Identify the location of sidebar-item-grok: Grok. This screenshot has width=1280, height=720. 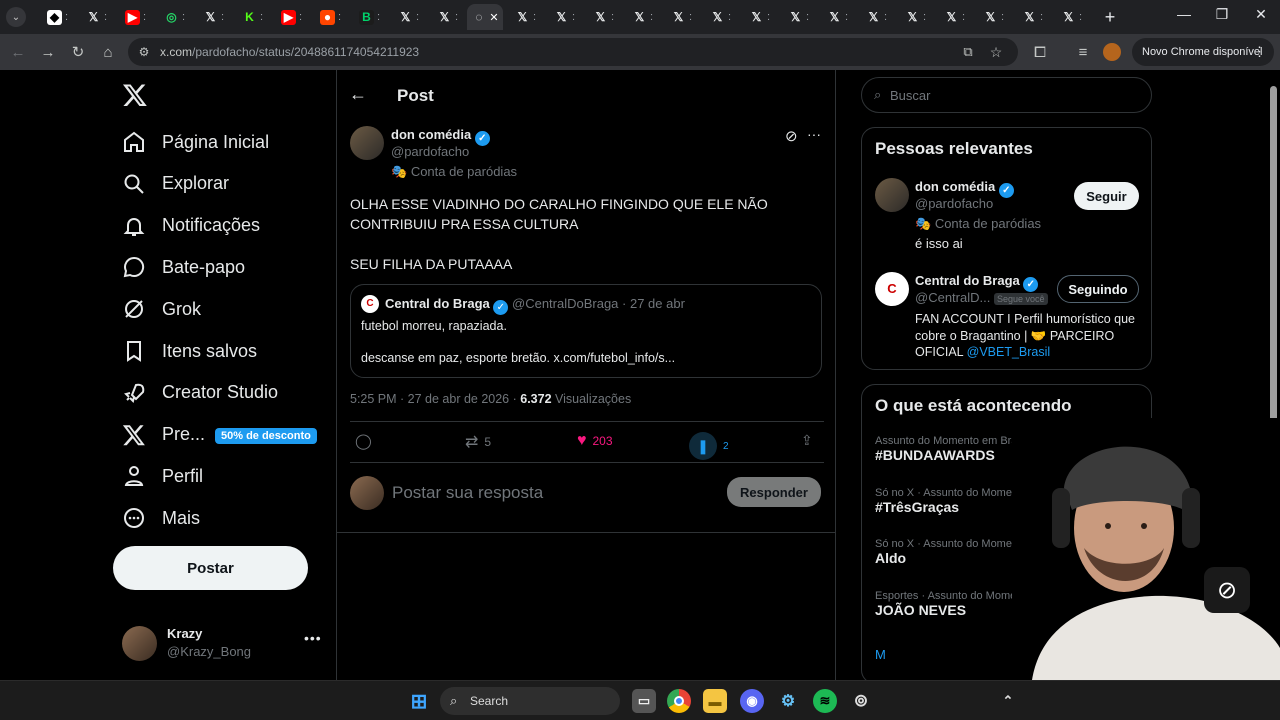
(161, 309).